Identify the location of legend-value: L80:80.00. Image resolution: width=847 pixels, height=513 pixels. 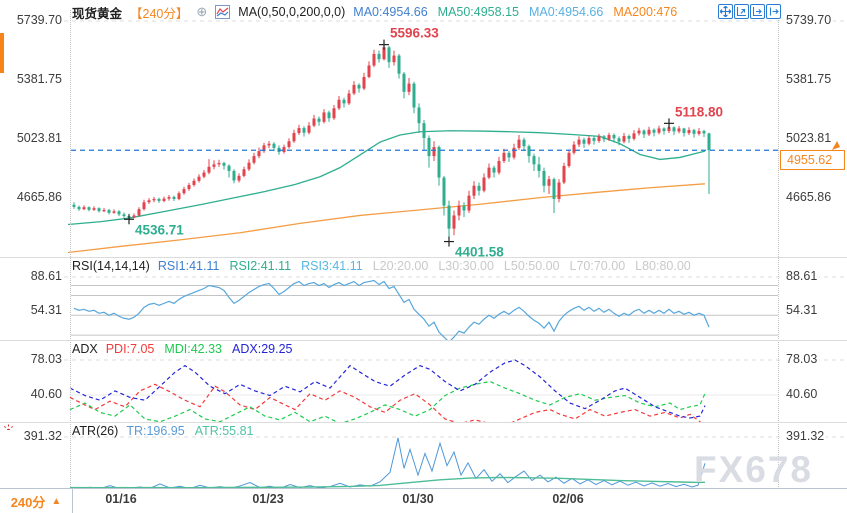
(663, 266).